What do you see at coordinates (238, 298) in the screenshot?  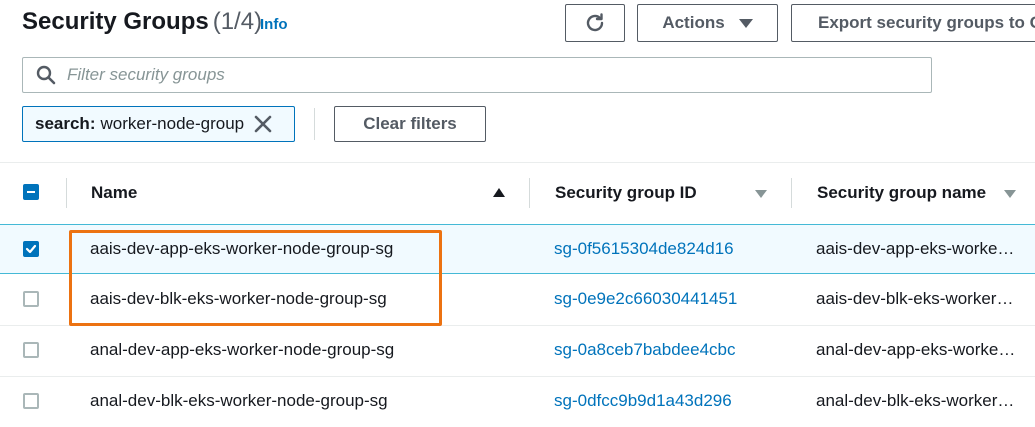 I see `row-name: aais-dev-blk-eks-worker-node-group-sg` at bounding box center [238, 298].